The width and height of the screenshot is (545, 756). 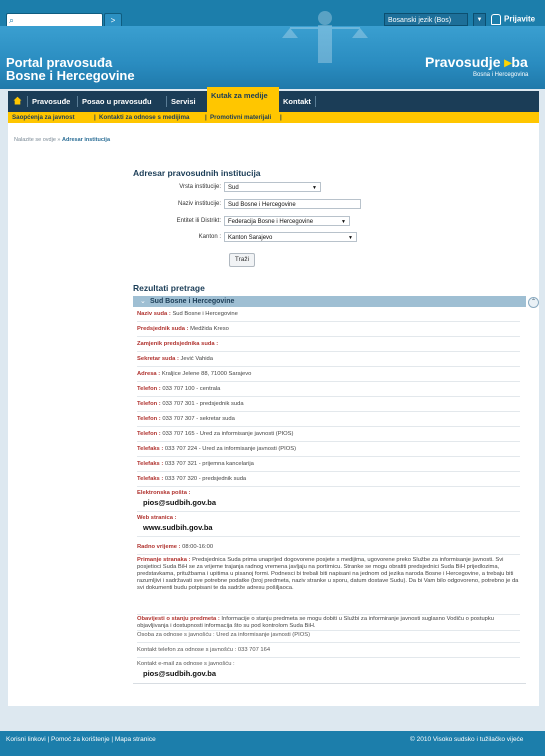 What do you see at coordinates (178, 527) in the screenshot?
I see `web-link: www.sudbih.gov.ba` at bounding box center [178, 527].